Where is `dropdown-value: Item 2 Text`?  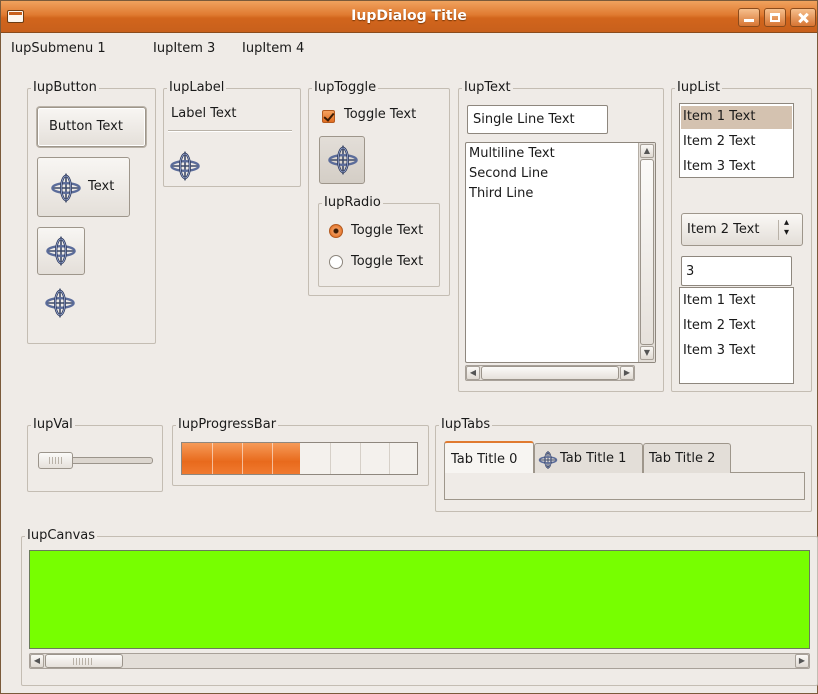
dropdown-value: Item 2 Text is located at coordinates (723, 229).